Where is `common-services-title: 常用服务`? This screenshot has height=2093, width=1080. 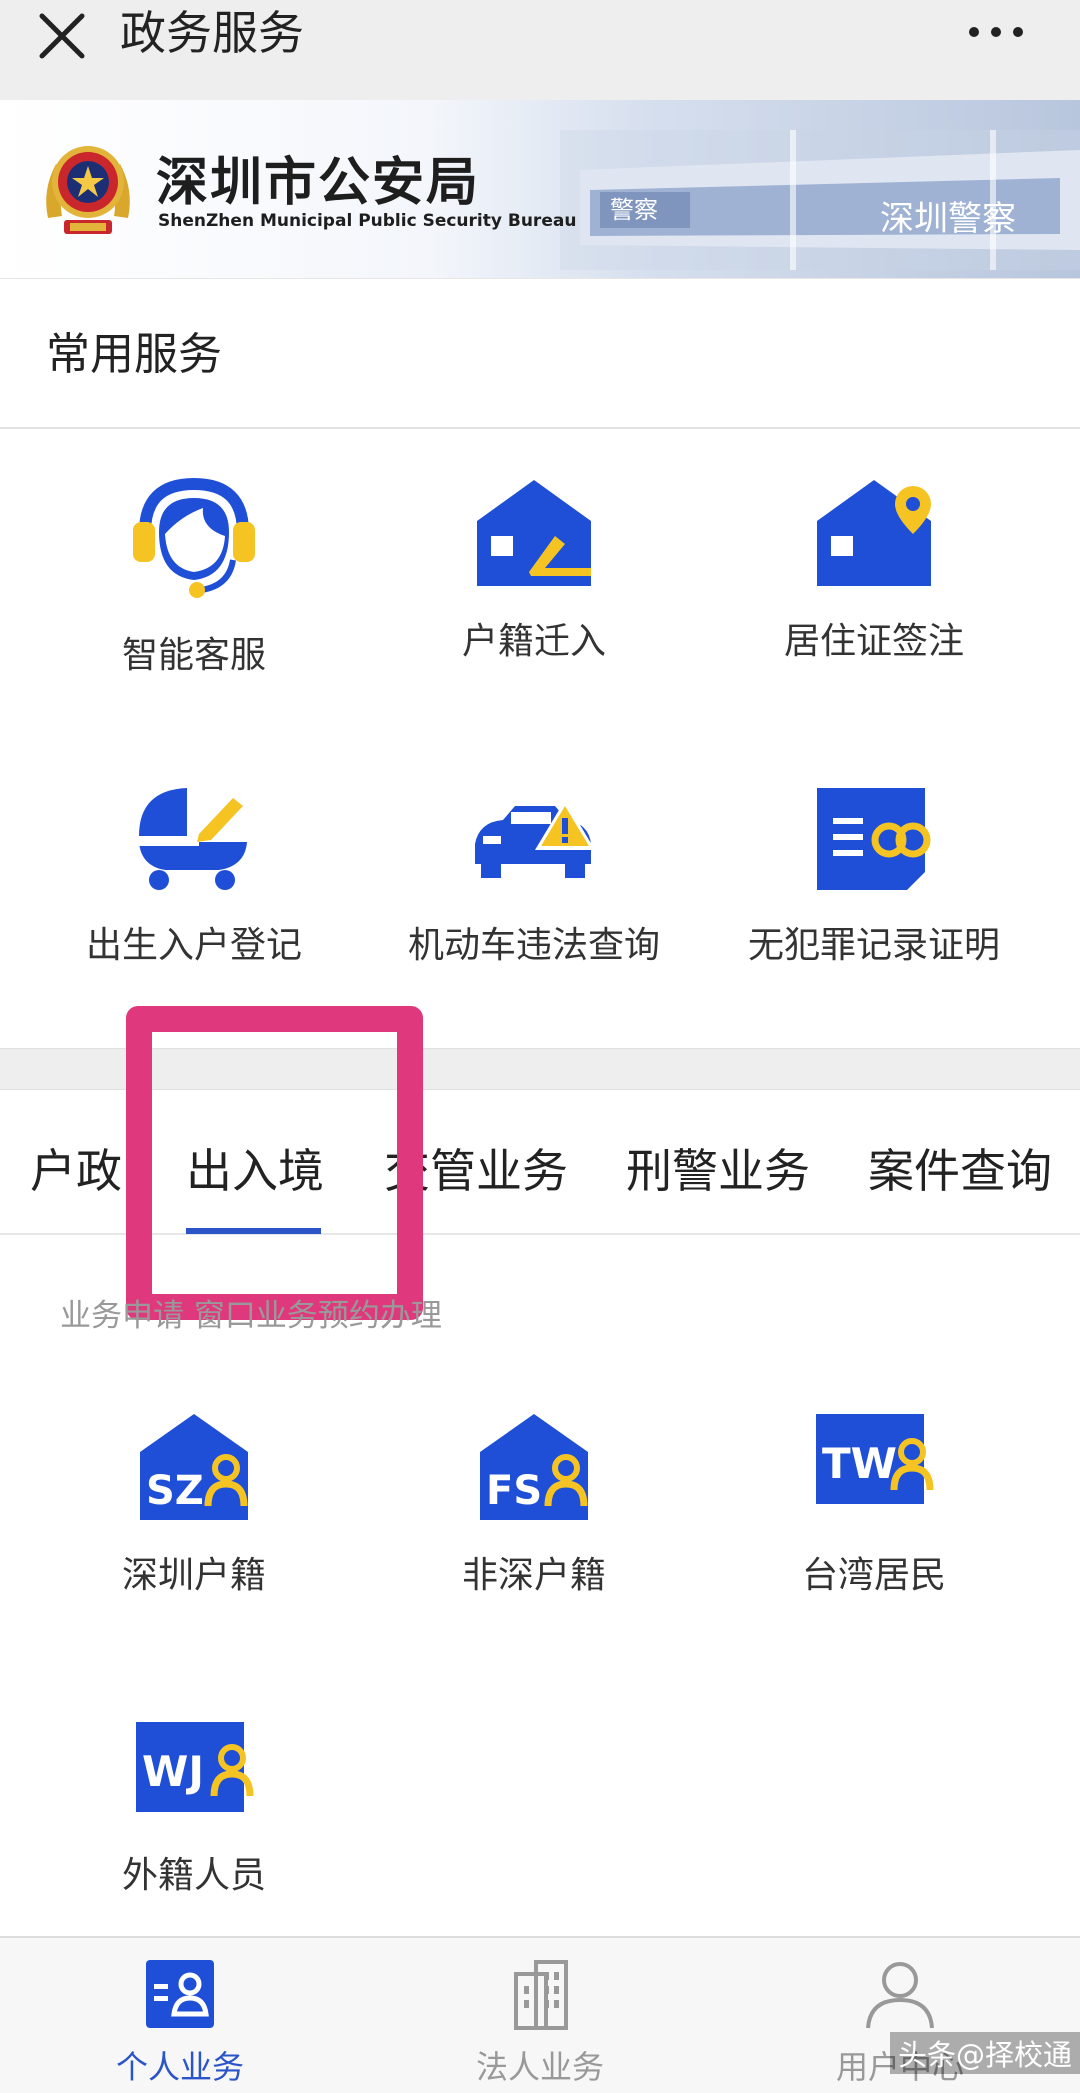 common-services-title: 常用服务 is located at coordinates (134, 354).